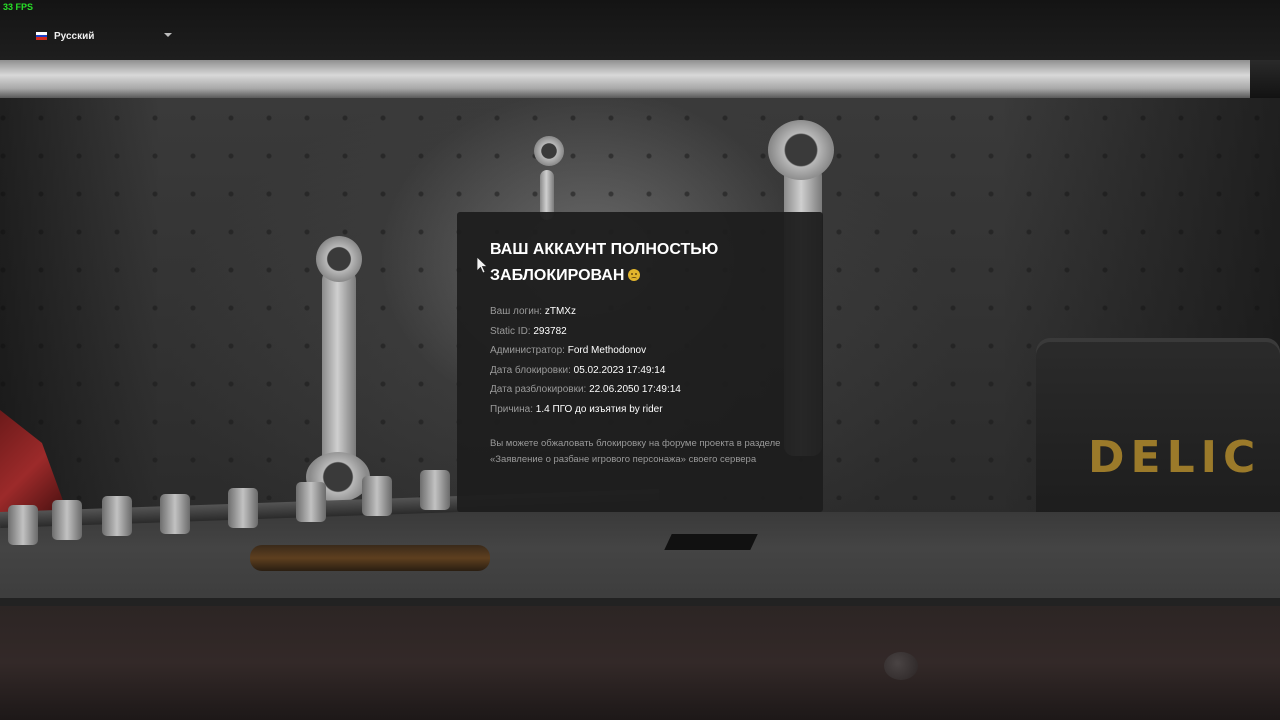  Describe the element at coordinates (599, 409) in the screenshot. I see `reason-value: 1.4 ПГО до изъятия by rider` at that location.